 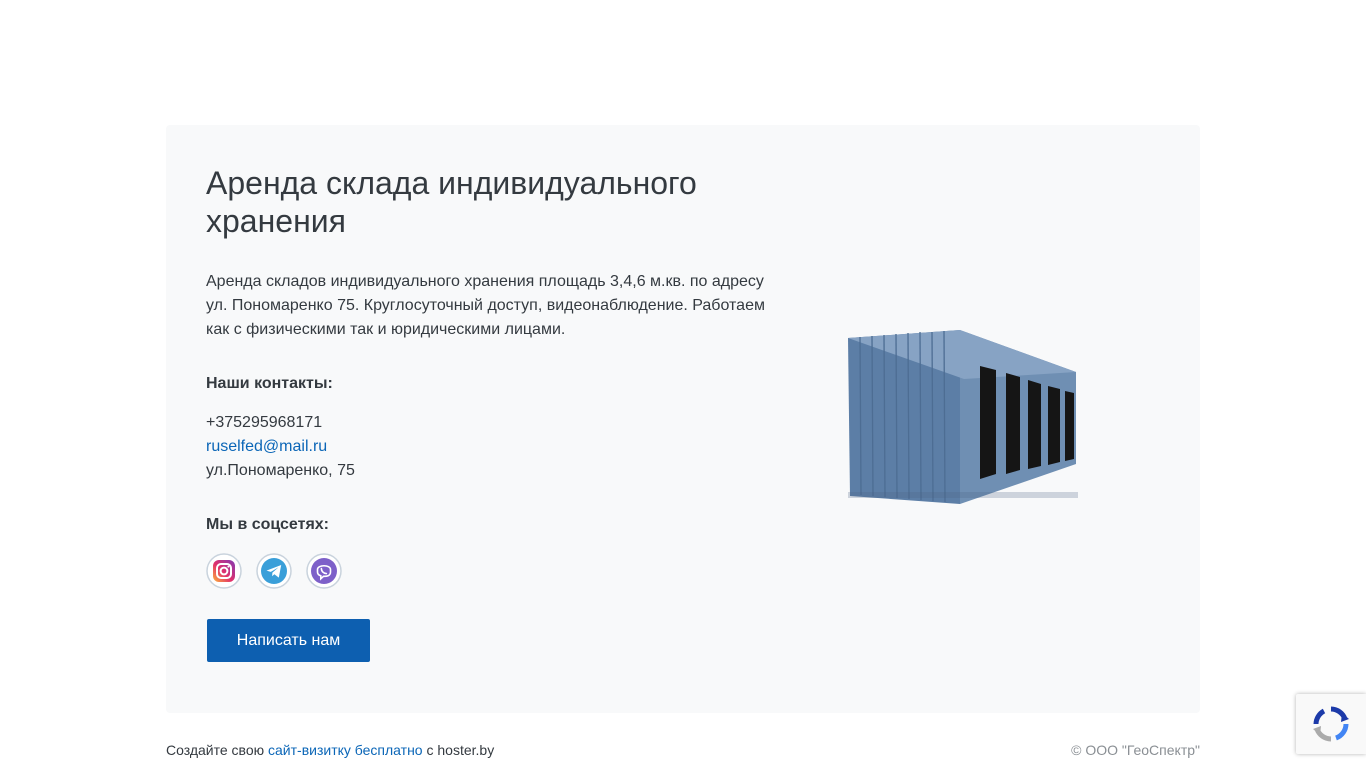 I want to click on address-text: ул.Пономаренко, 75, so click(x=280, y=470).